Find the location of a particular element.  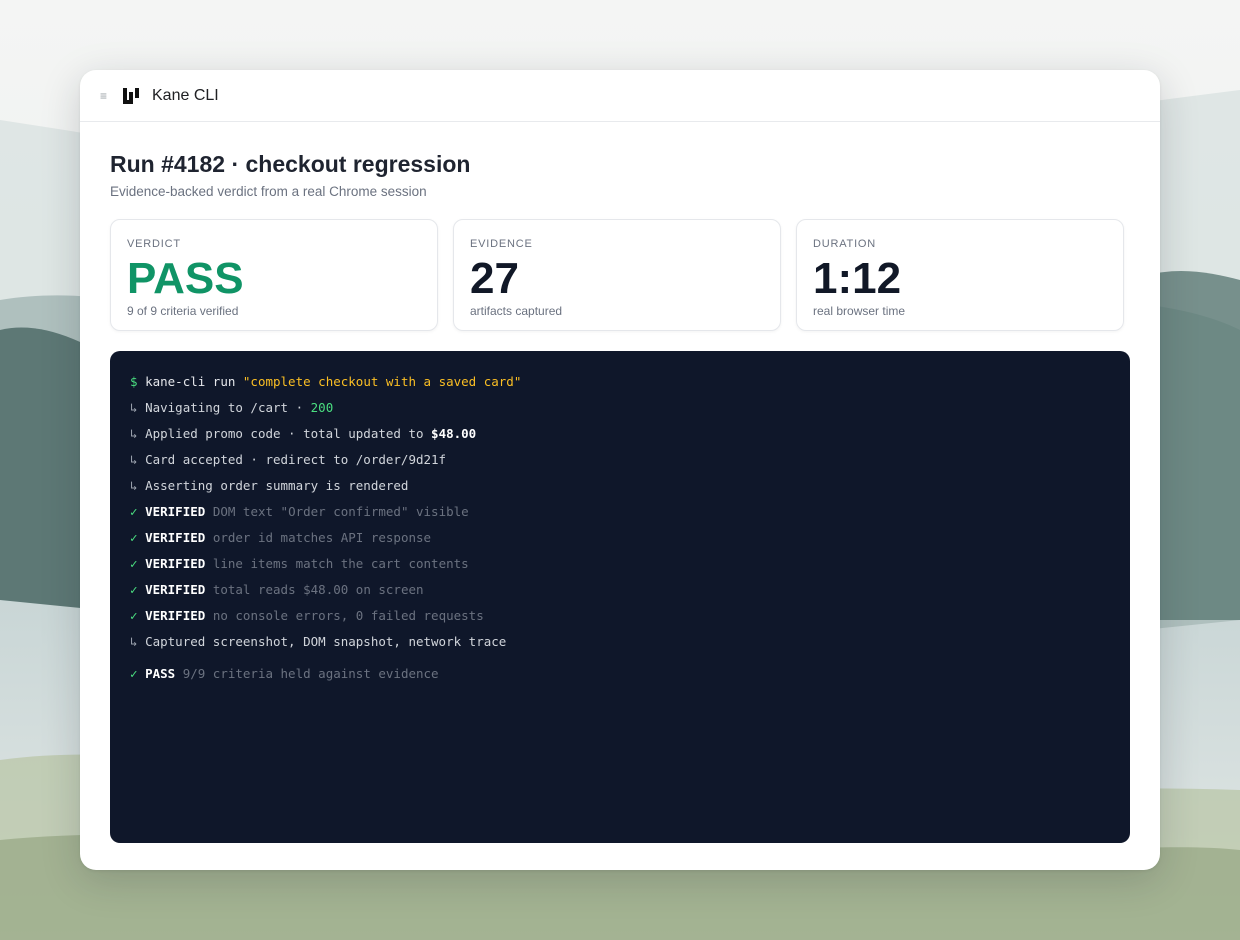

evidence-caption: artifacts captured is located at coordinates (516, 311).